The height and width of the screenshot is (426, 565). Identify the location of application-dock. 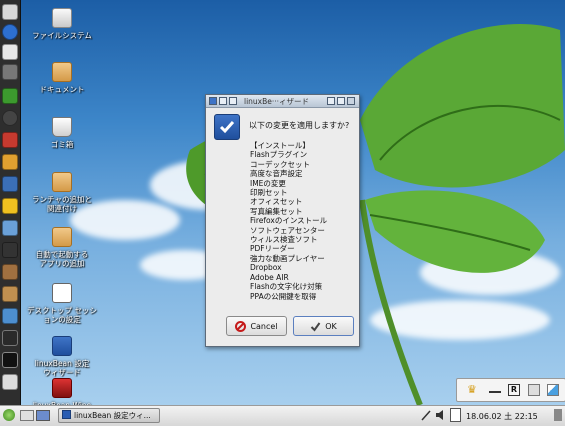
(10, 202).